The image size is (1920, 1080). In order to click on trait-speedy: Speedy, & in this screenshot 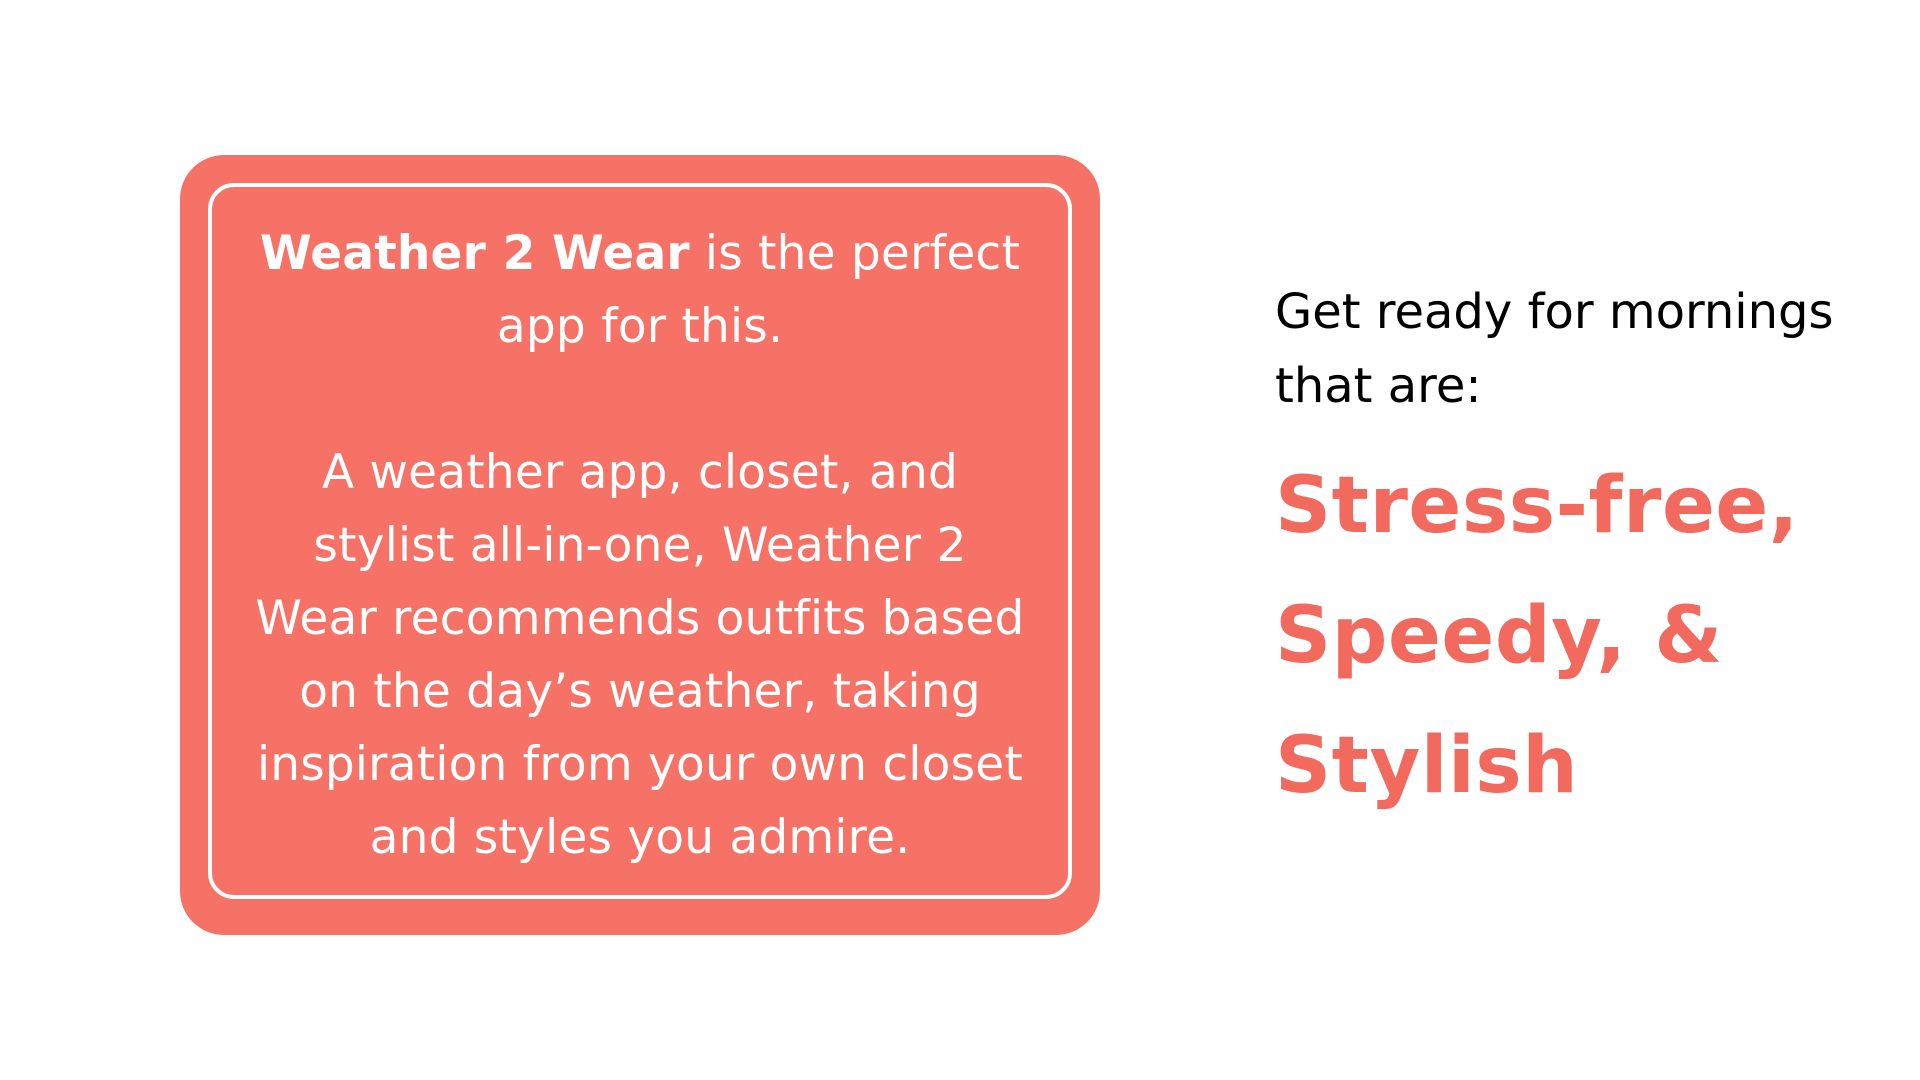, I will do `click(1499, 636)`.